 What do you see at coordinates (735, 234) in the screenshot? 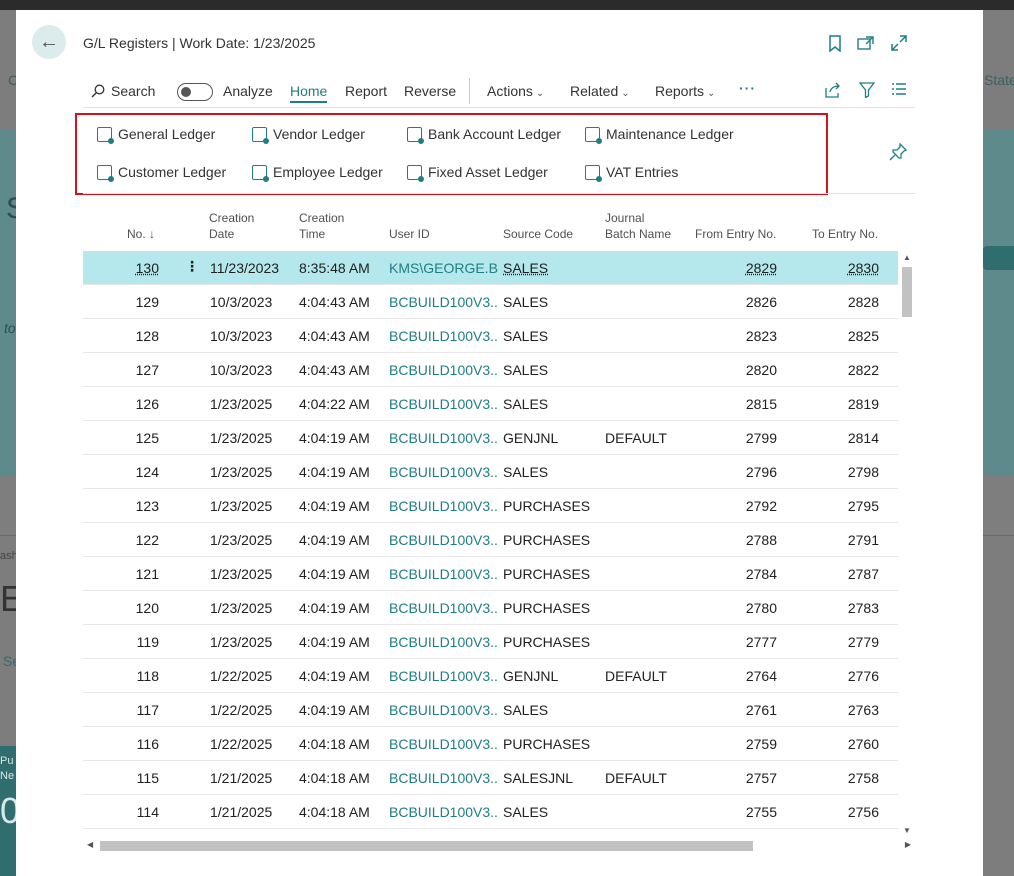
I see `column-header-from-entry: From Entry No.` at bounding box center [735, 234].